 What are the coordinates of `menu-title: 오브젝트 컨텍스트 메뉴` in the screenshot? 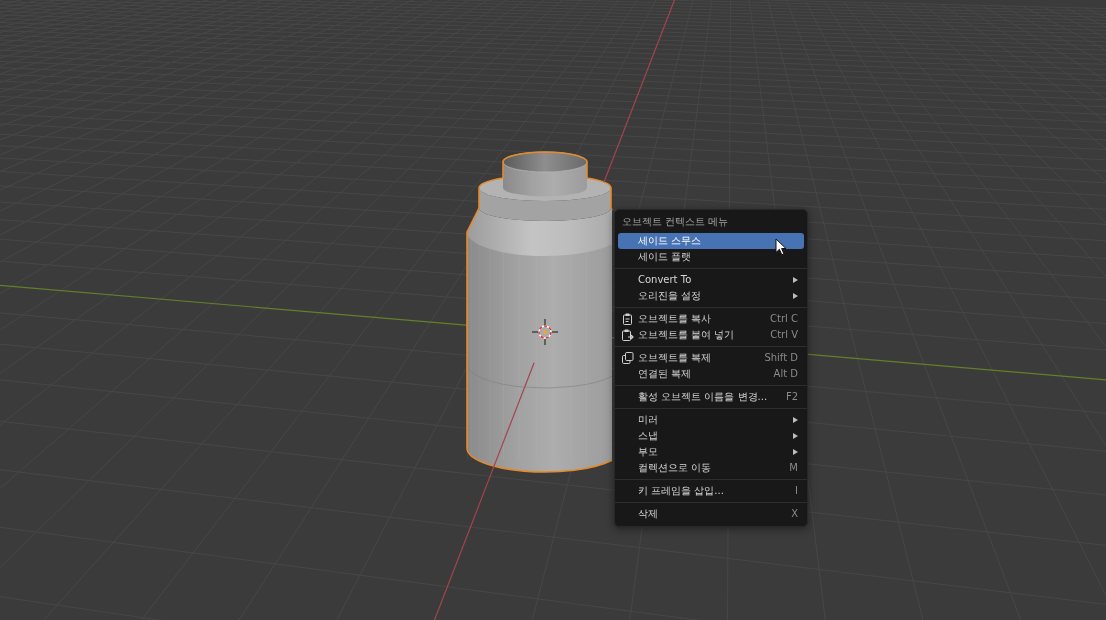 It's located at (675, 222).